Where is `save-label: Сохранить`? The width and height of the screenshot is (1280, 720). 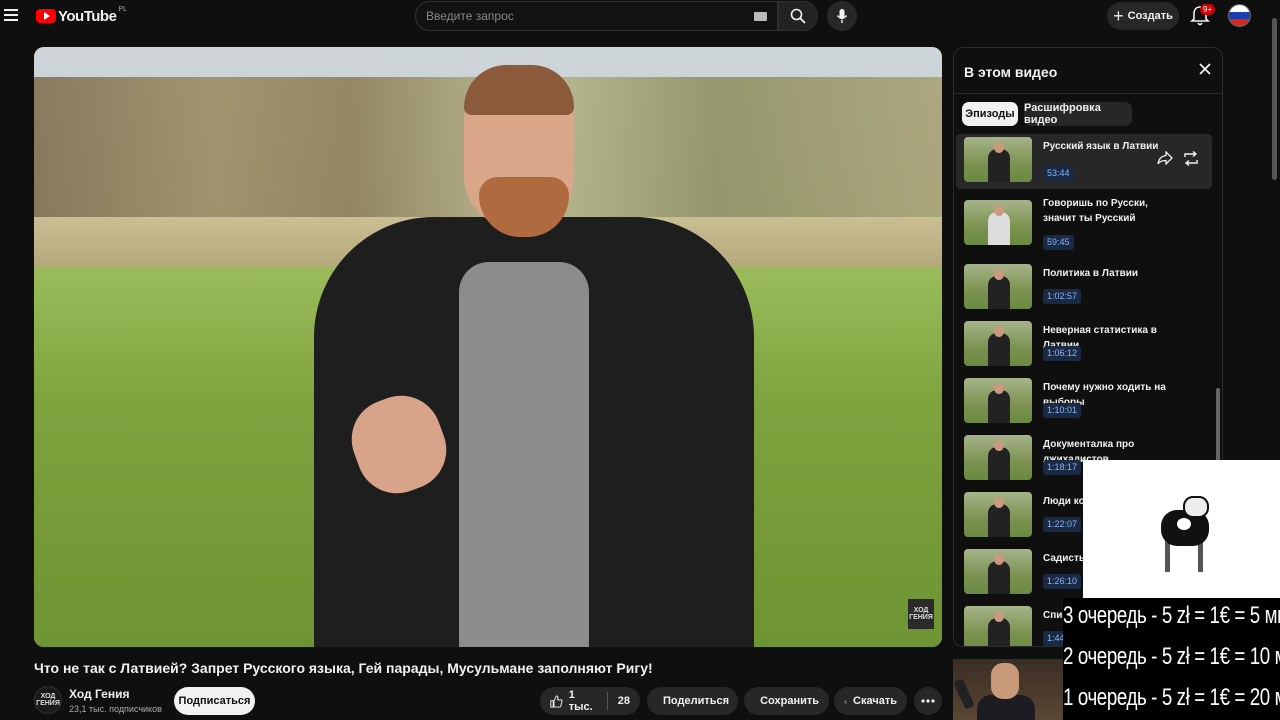
save-label: Сохранить is located at coordinates (789, 701).